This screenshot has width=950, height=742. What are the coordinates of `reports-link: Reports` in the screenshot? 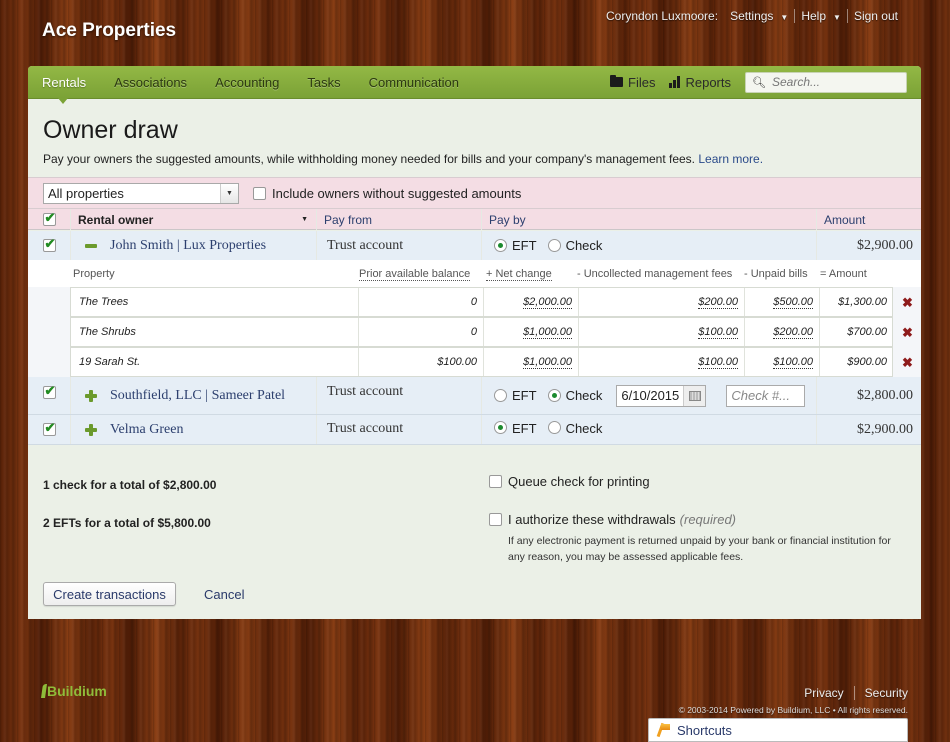 It's located at (700, 82).